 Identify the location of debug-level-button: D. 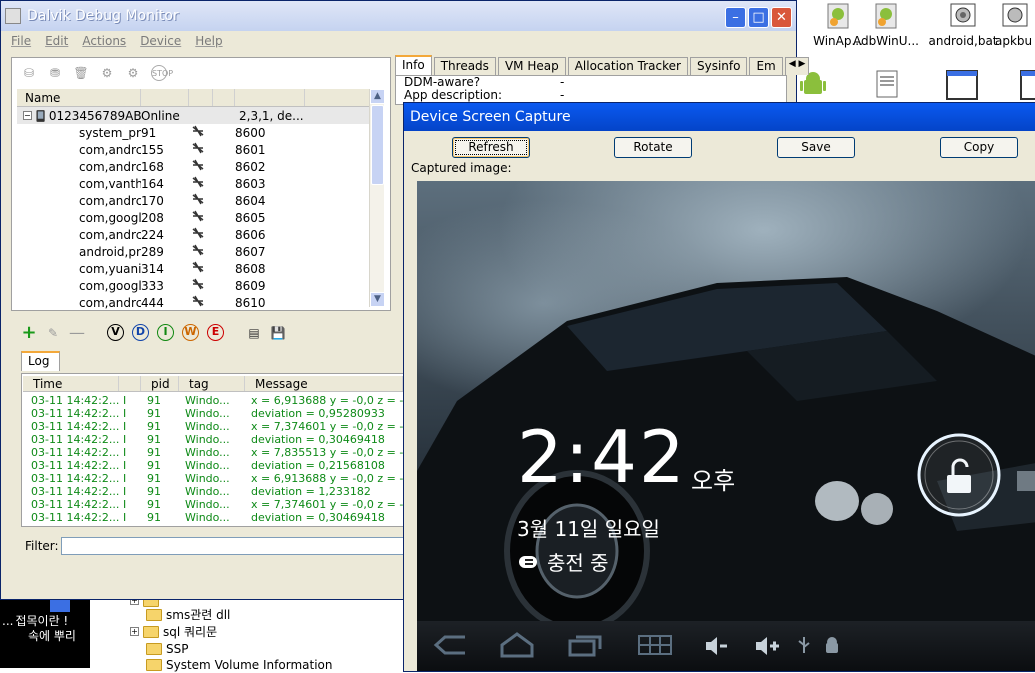
(140, 332).